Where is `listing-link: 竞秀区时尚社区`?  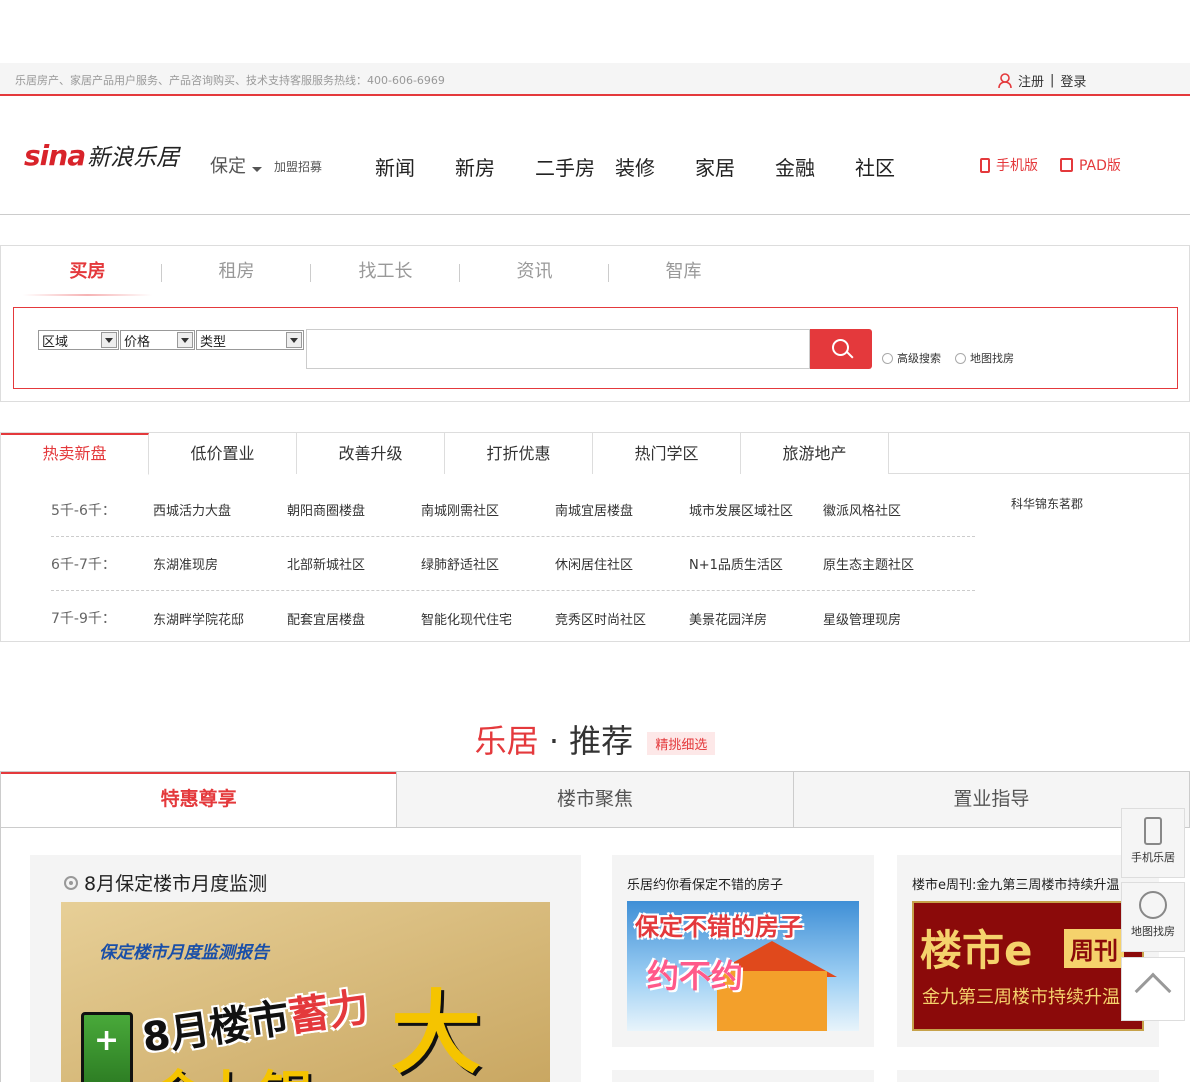 listing-link: 竞秀区时尚社区 is located at coordinates (622, 618).